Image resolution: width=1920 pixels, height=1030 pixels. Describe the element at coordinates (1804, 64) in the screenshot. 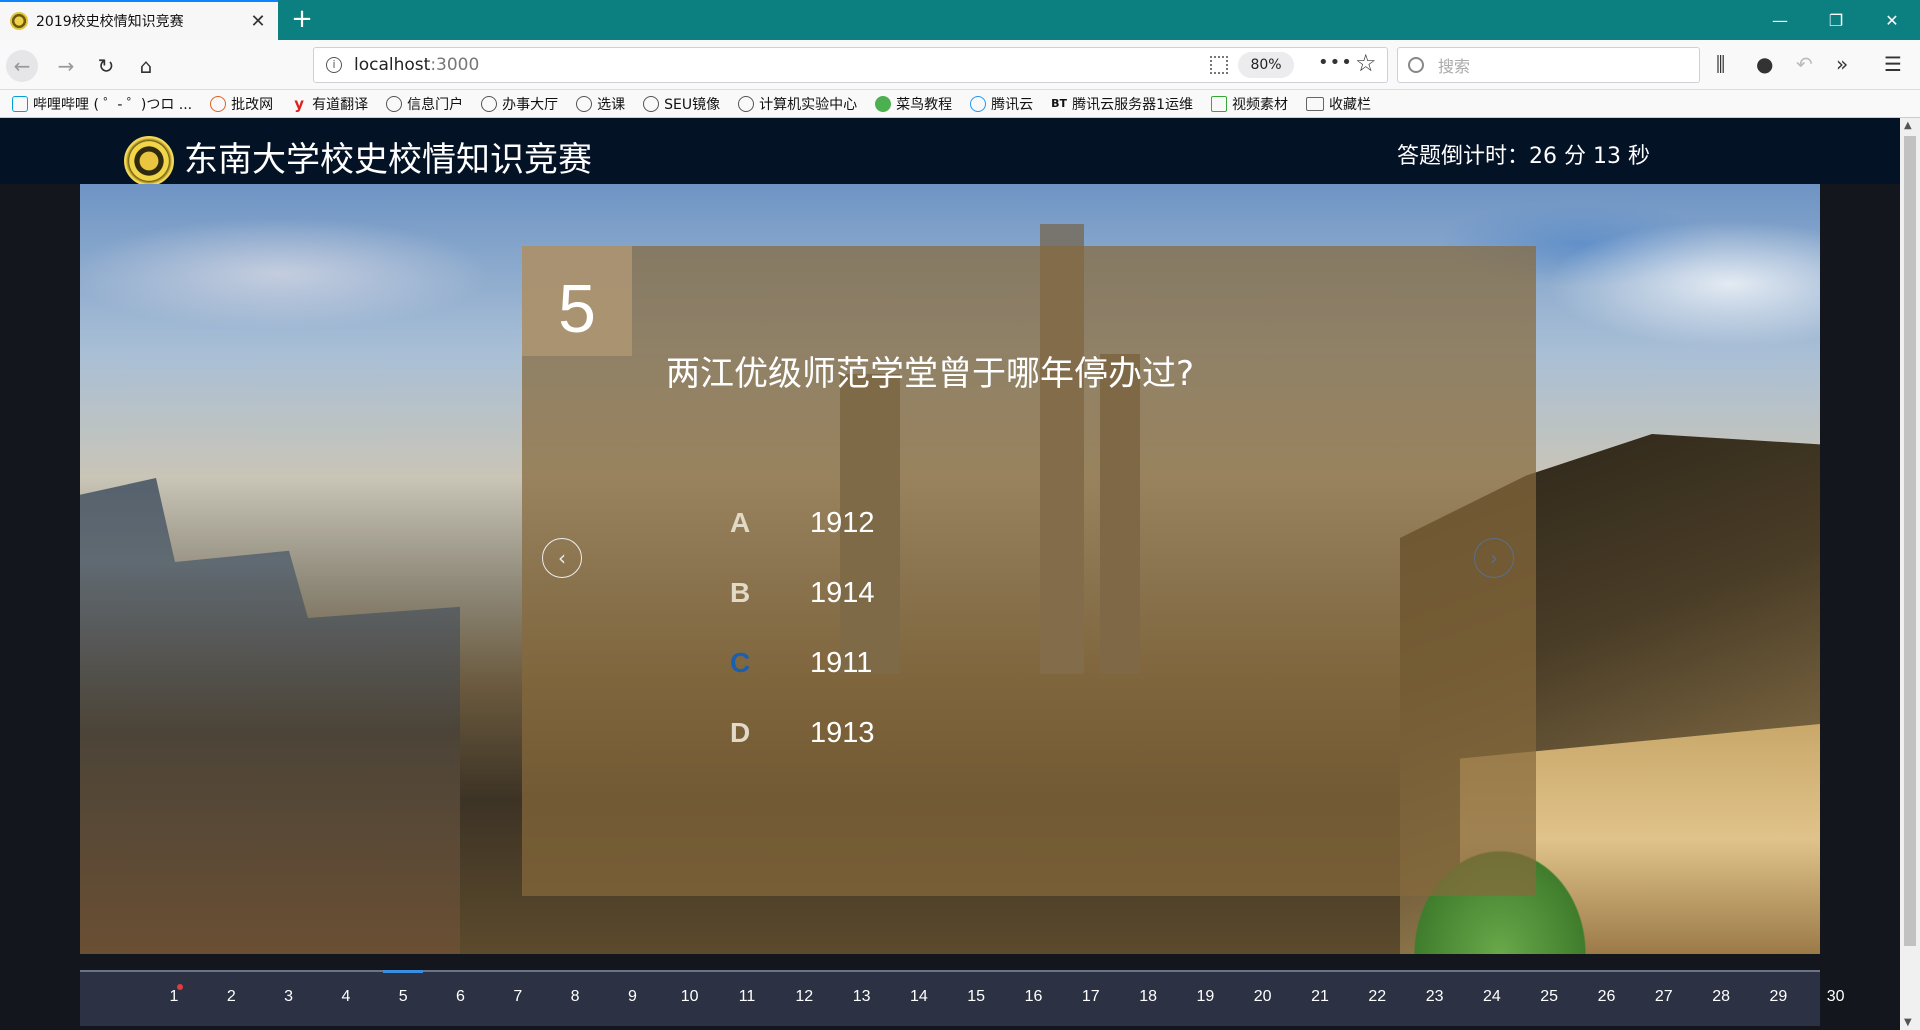

I see `undo-icon: ↶` at that location.